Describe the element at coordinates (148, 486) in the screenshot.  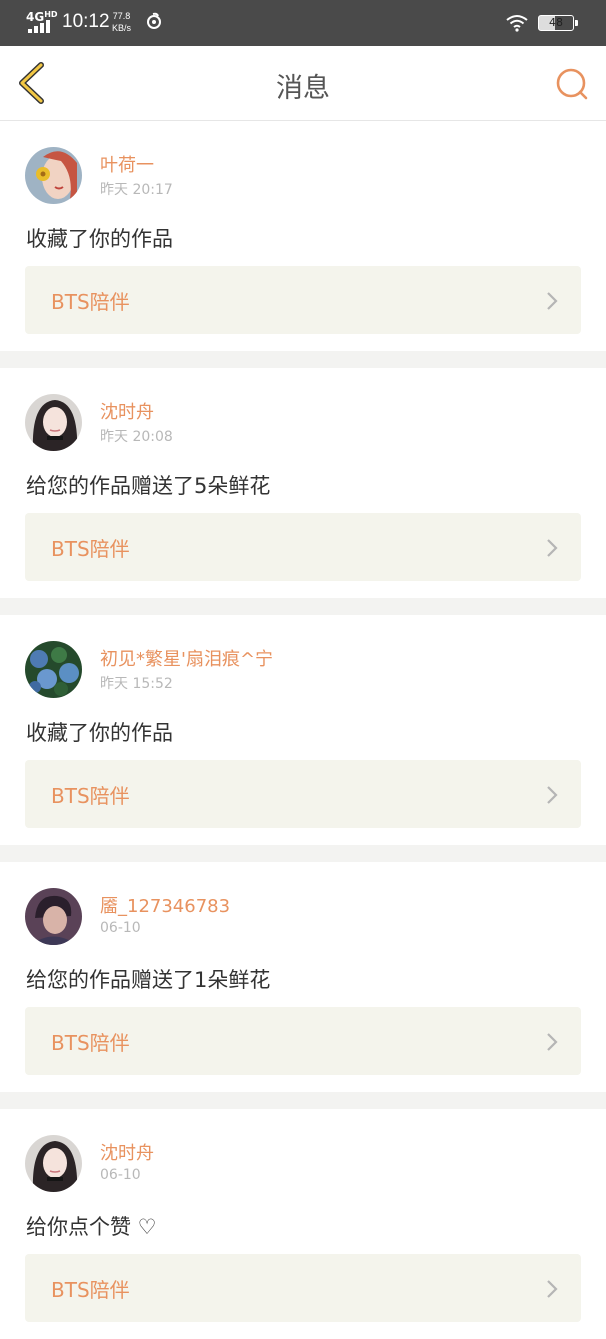
I see `message-text: 给您的作品赠送了5朵鲜花` at that location.